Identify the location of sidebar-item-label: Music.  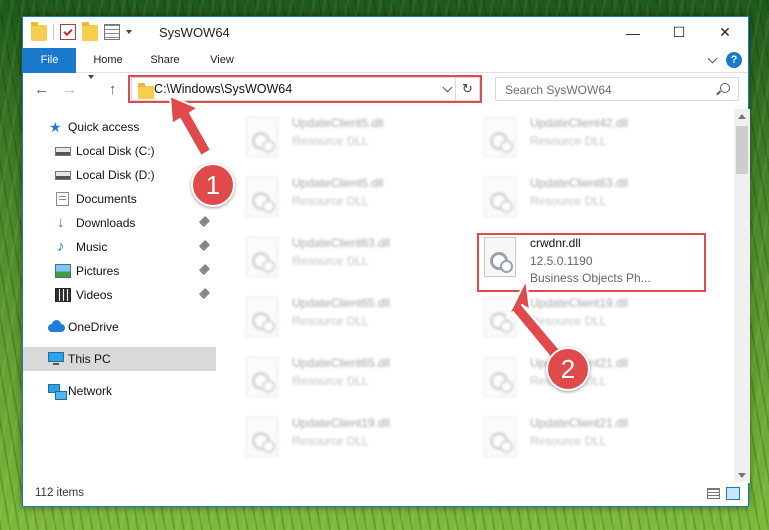
(92, 247).